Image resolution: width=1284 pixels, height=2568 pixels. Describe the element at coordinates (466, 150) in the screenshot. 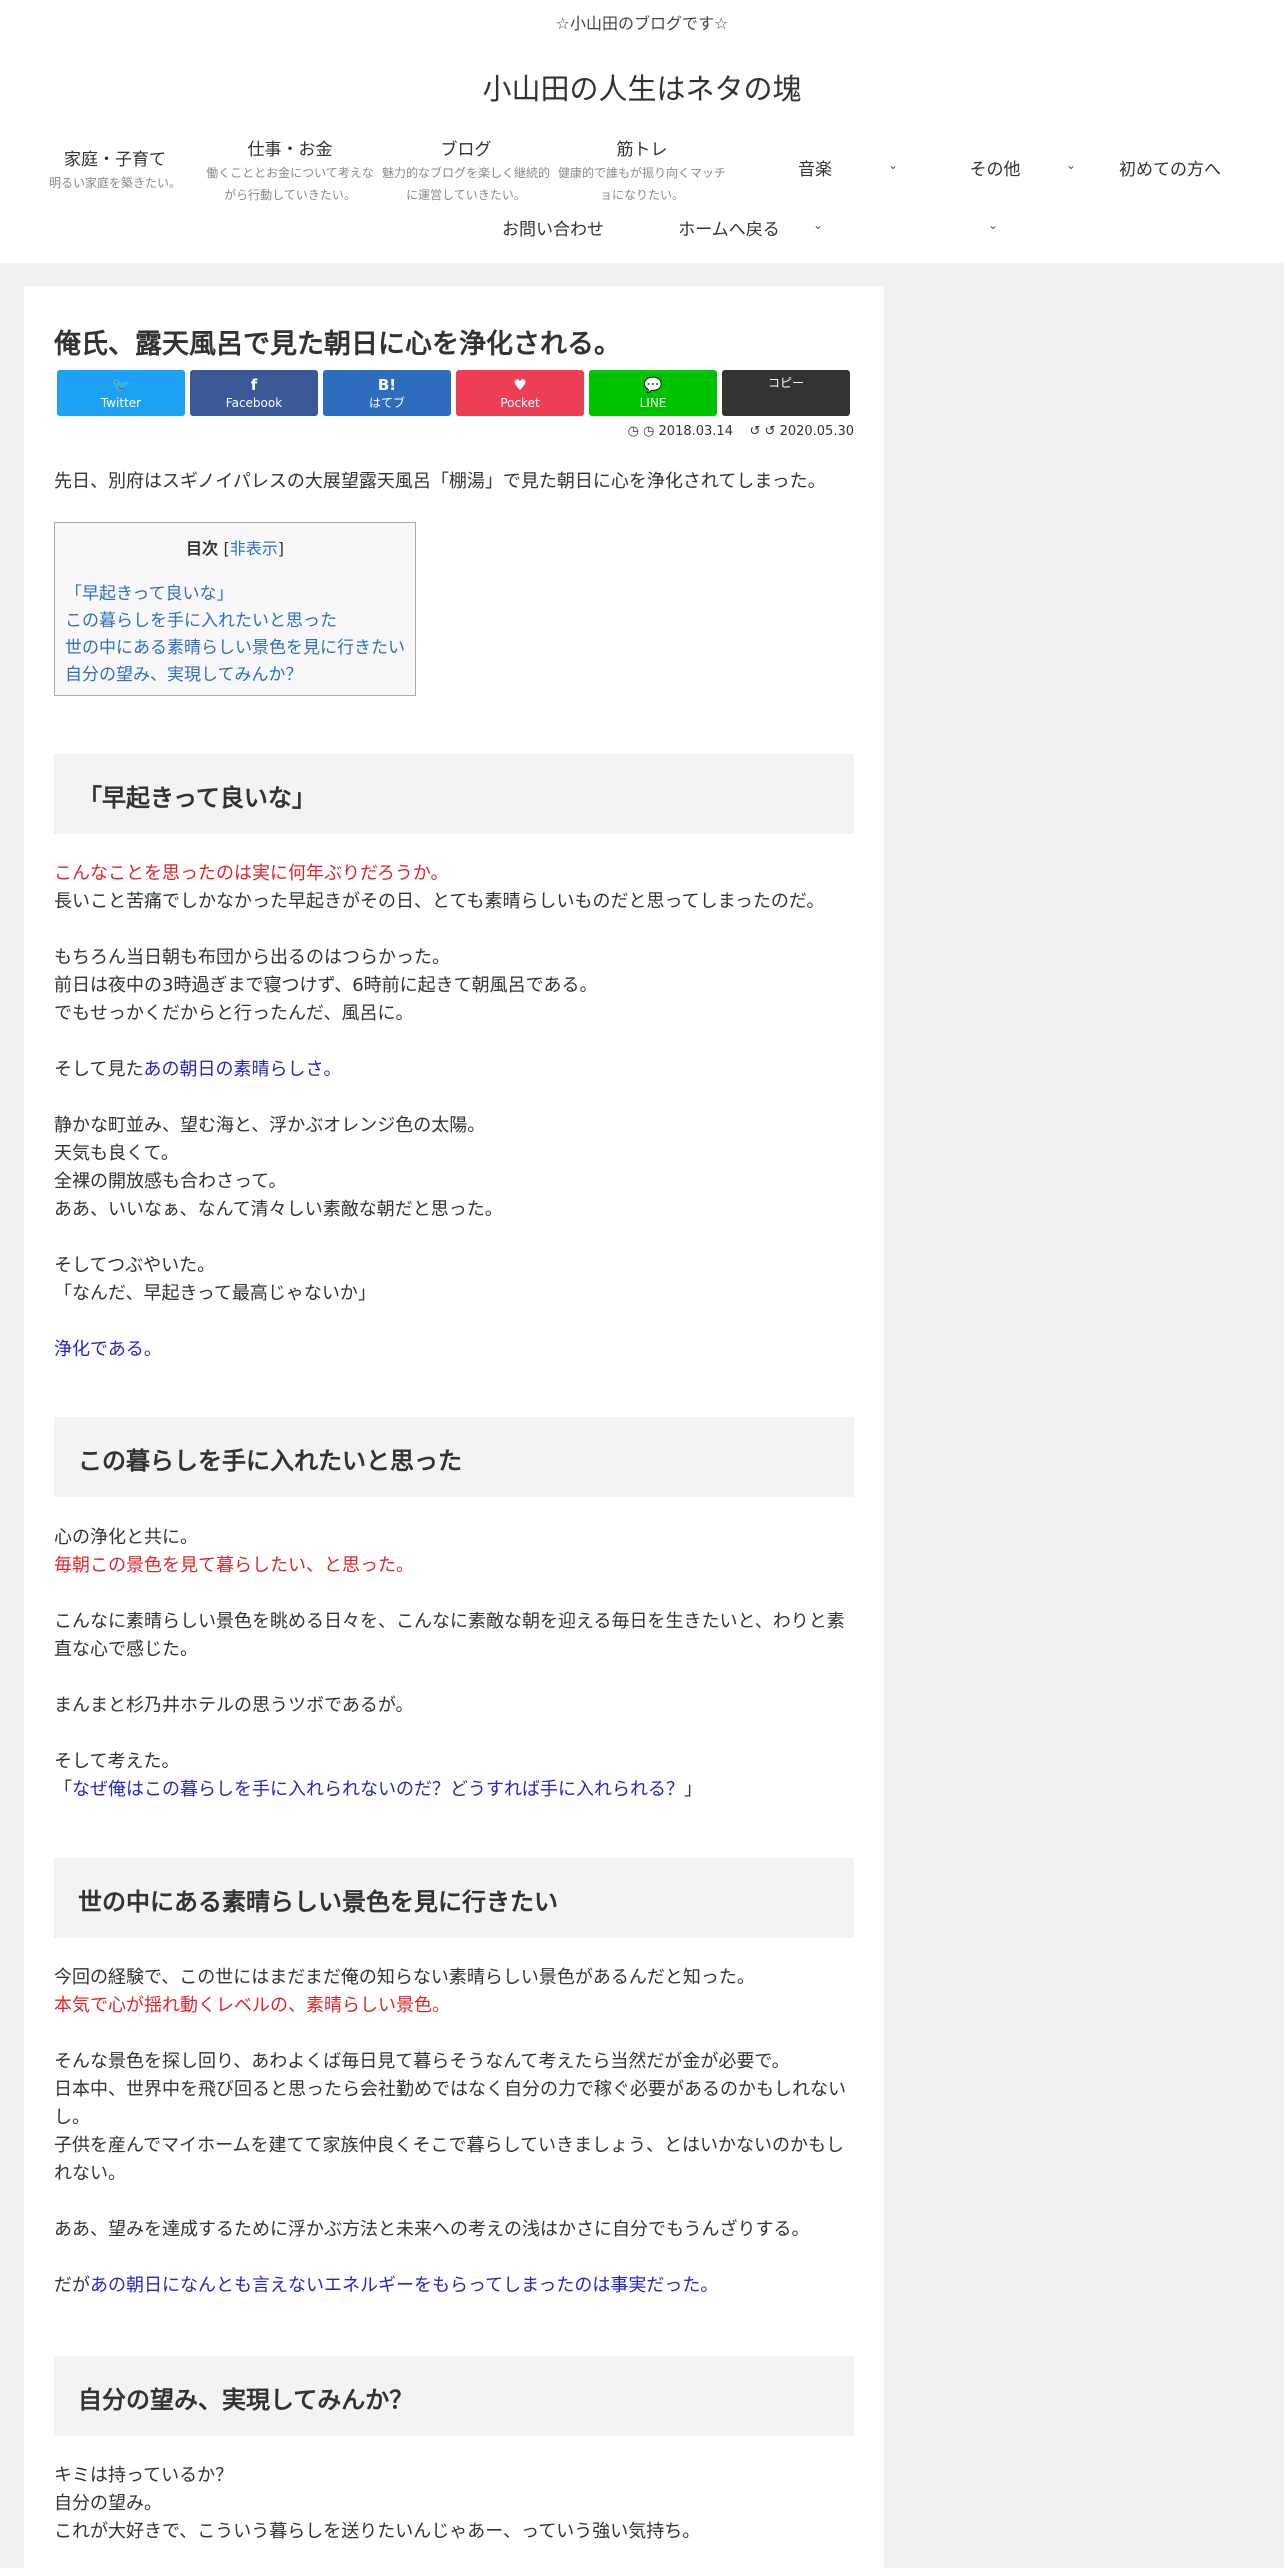

I see `nav-label: ブログ` at that location.